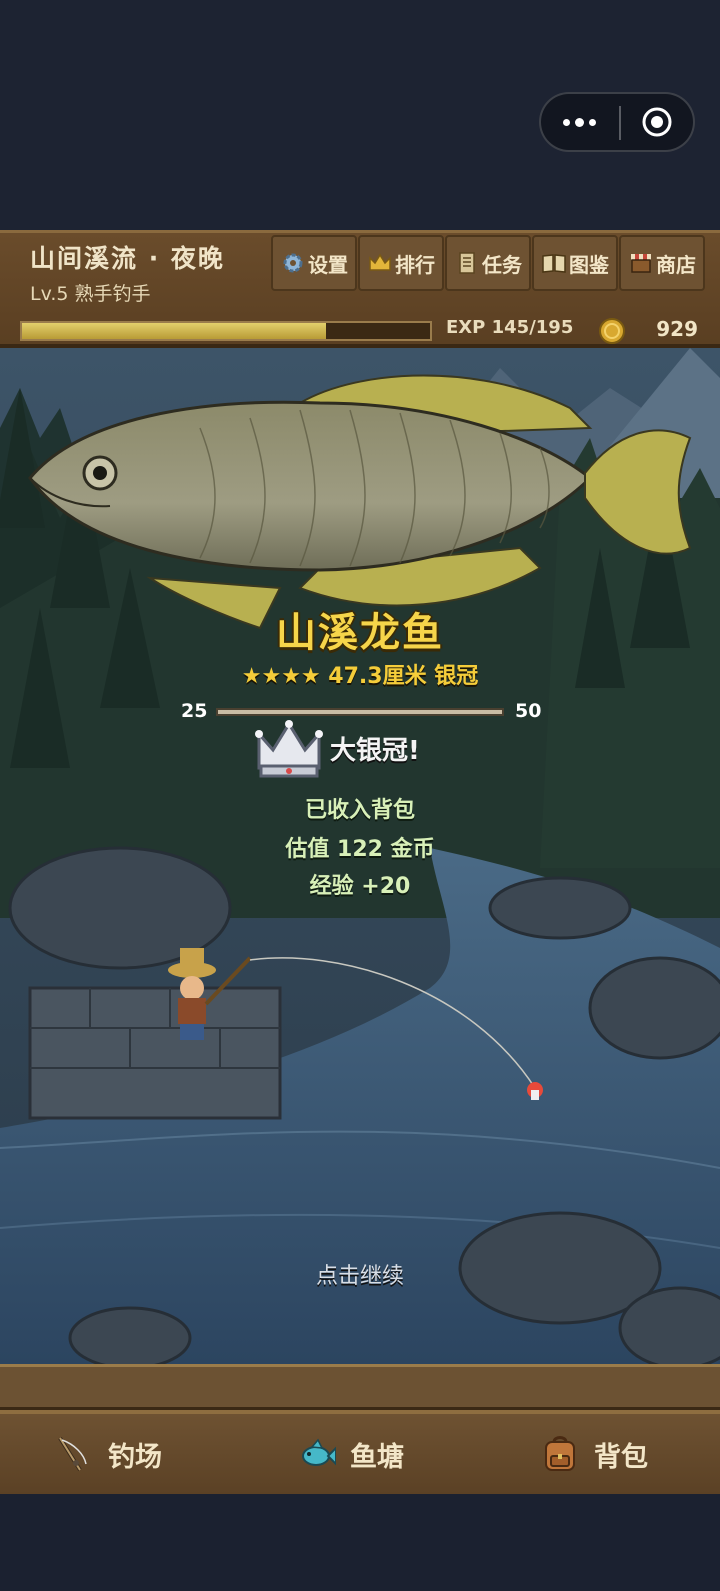 The image size is (720, 1591). I want to click on tap-to-continue: 点击继续, so click(360, 1274).